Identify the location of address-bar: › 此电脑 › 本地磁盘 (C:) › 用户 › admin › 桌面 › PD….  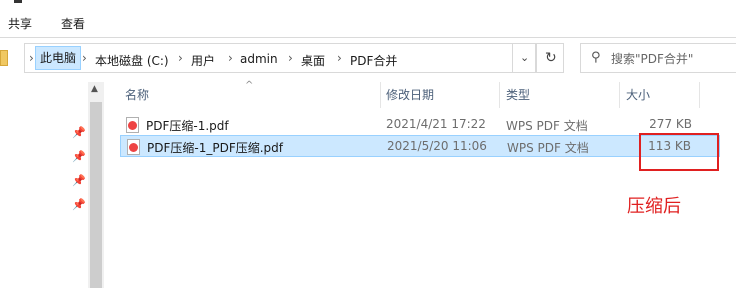
(280, 58).